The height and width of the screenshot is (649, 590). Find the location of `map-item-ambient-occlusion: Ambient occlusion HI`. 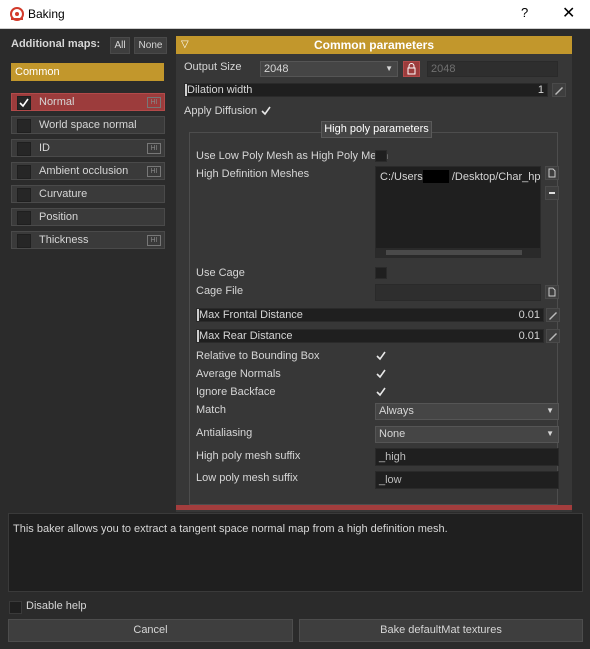

map-item-ambient-occlusion: Ambient occlusion HI is located at coordinates (88, 171).